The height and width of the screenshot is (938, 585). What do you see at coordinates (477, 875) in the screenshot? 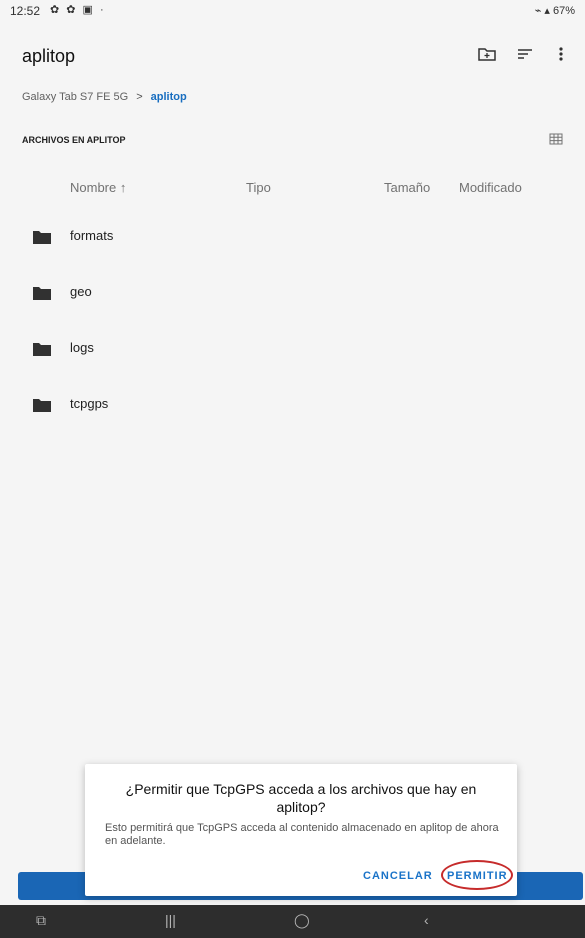
I see `highlight-ring` at bounding box center [477, 875].